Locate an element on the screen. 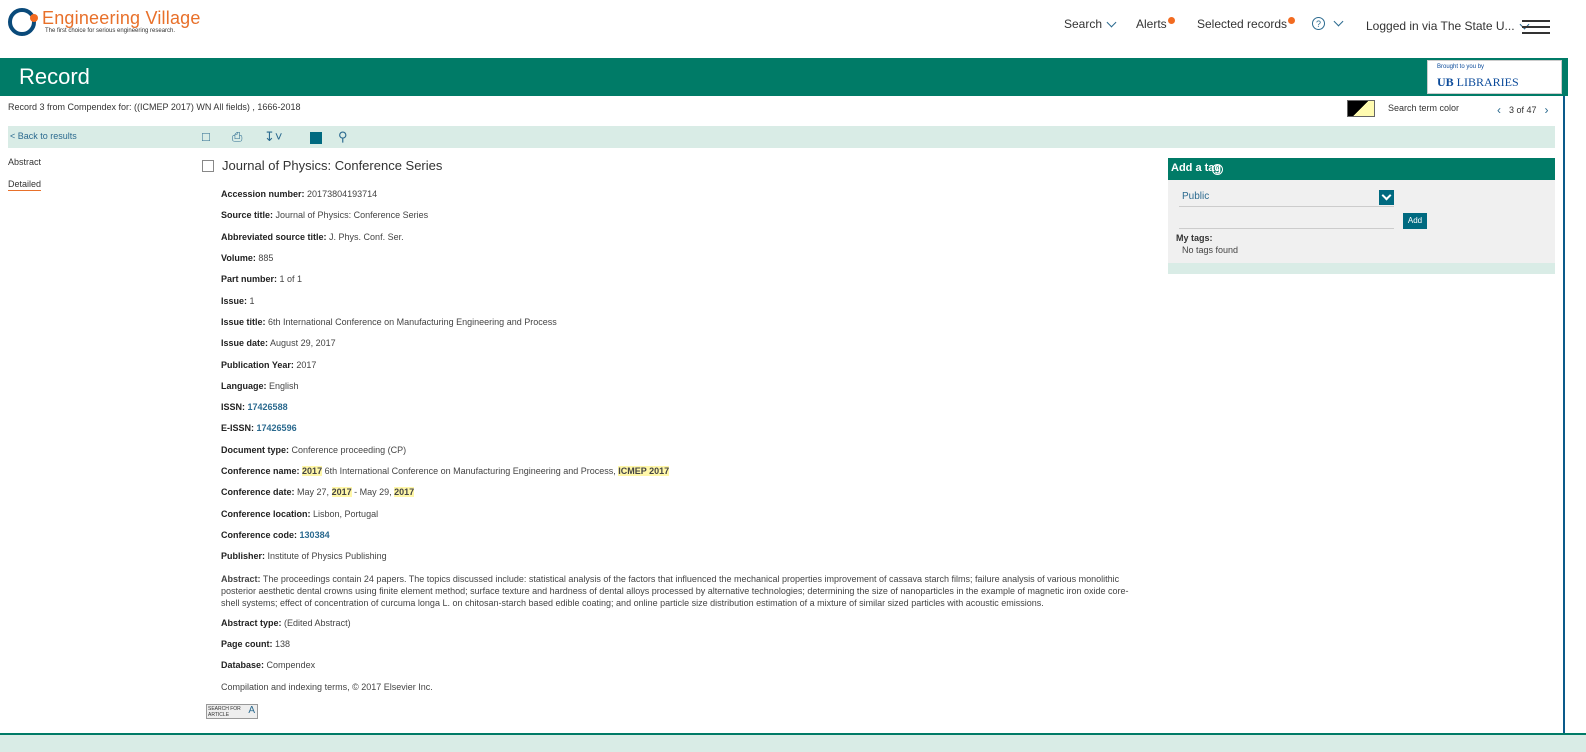 Image resolution: width=1586 pixels, height=752 pixels. logo-title: Engineering Village is located at coordinates (121, 18).